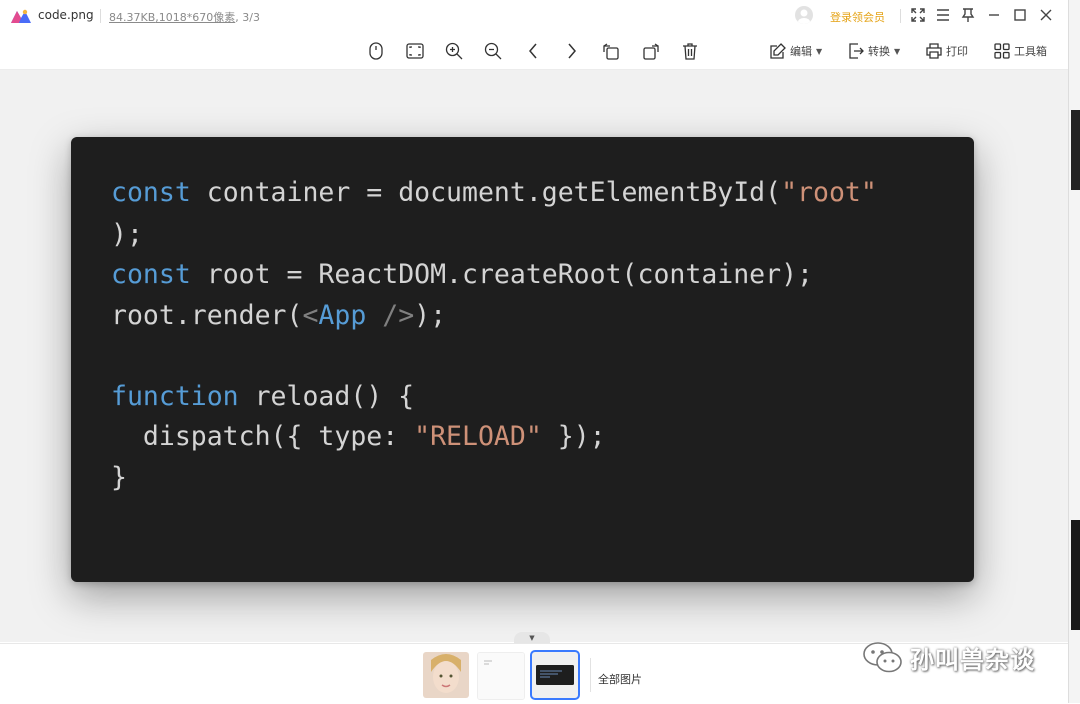  I want to click on code-token: });, so click(573, 436).